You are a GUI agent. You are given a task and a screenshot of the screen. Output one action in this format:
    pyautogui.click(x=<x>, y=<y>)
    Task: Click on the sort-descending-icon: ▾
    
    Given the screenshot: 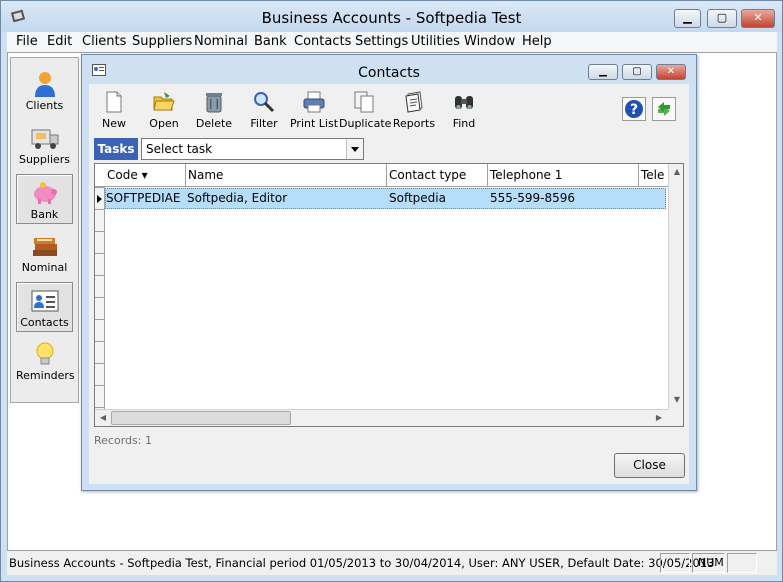 What is the action you would take?
    pyautogui.click(x=144, y=175)
    